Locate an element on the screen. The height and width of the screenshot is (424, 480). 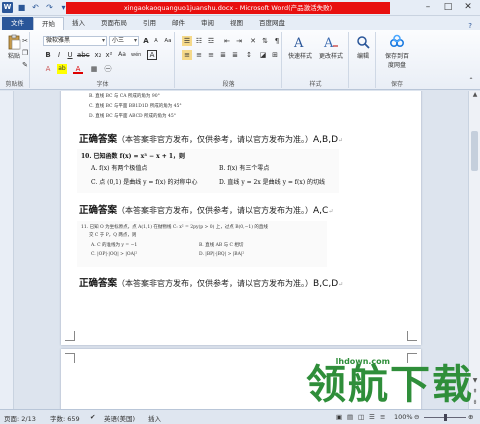
ribbon-tabs: 文件 开始 插入 页面布局 引用 邮件 审阅 视图 百度网盘 ? is located at coordinates (240, 23).